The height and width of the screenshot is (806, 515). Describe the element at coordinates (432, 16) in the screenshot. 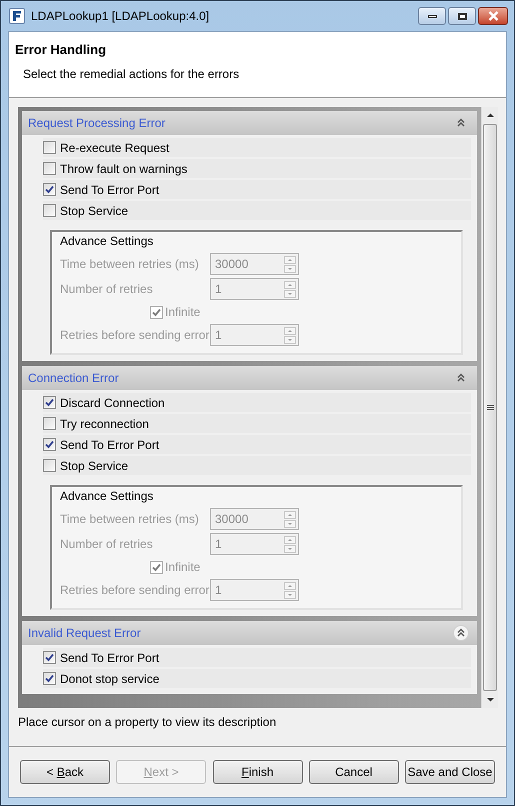

I see `minimize-button` at that location.